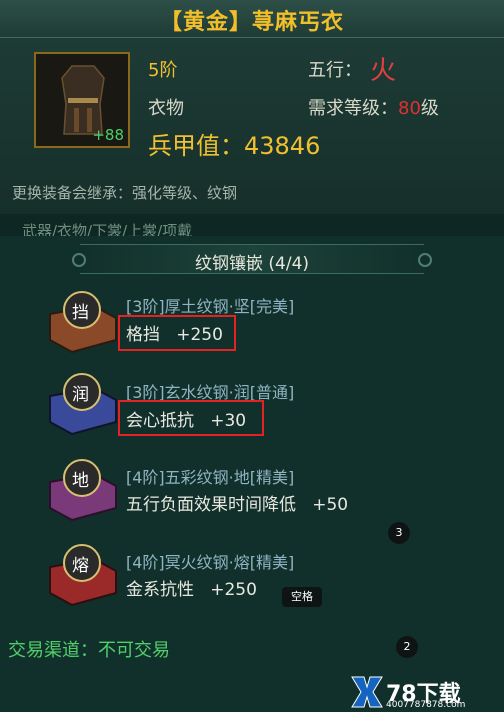 This screenshot has height=712, width=504. I want to click on enhance-level: +88, so click(108, 135).